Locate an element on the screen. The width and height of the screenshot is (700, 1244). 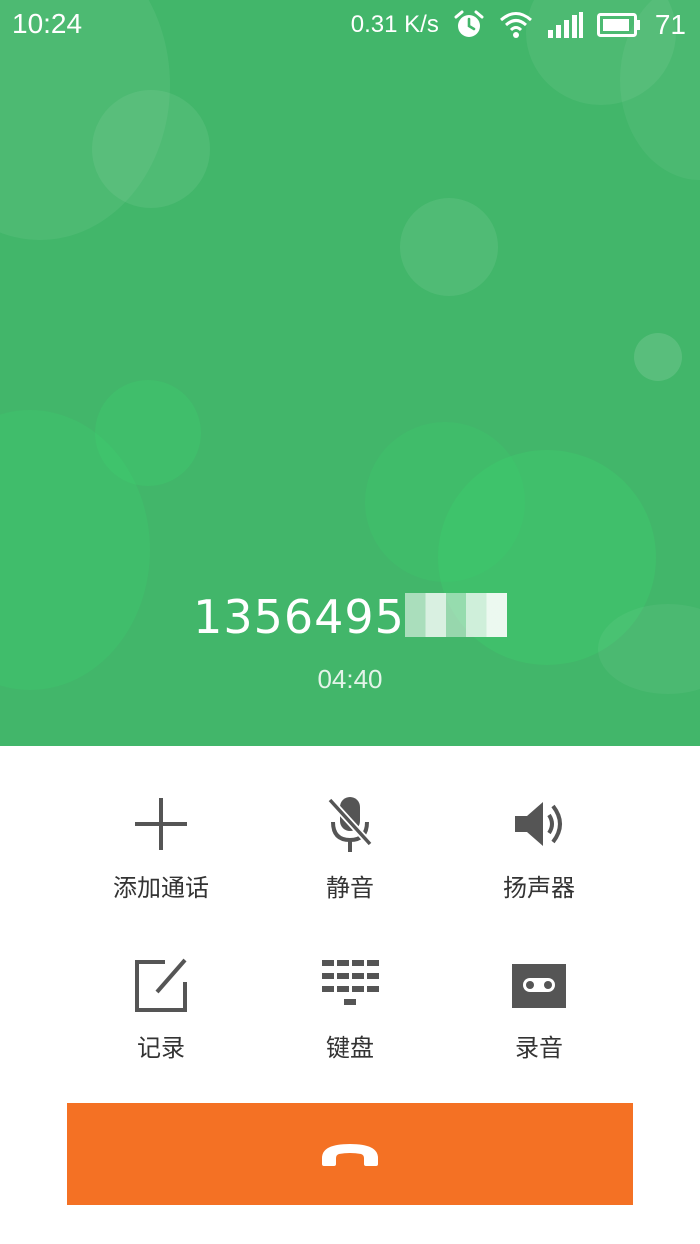
speaker-button: 扬声器 is located at coordinates (539, 864).